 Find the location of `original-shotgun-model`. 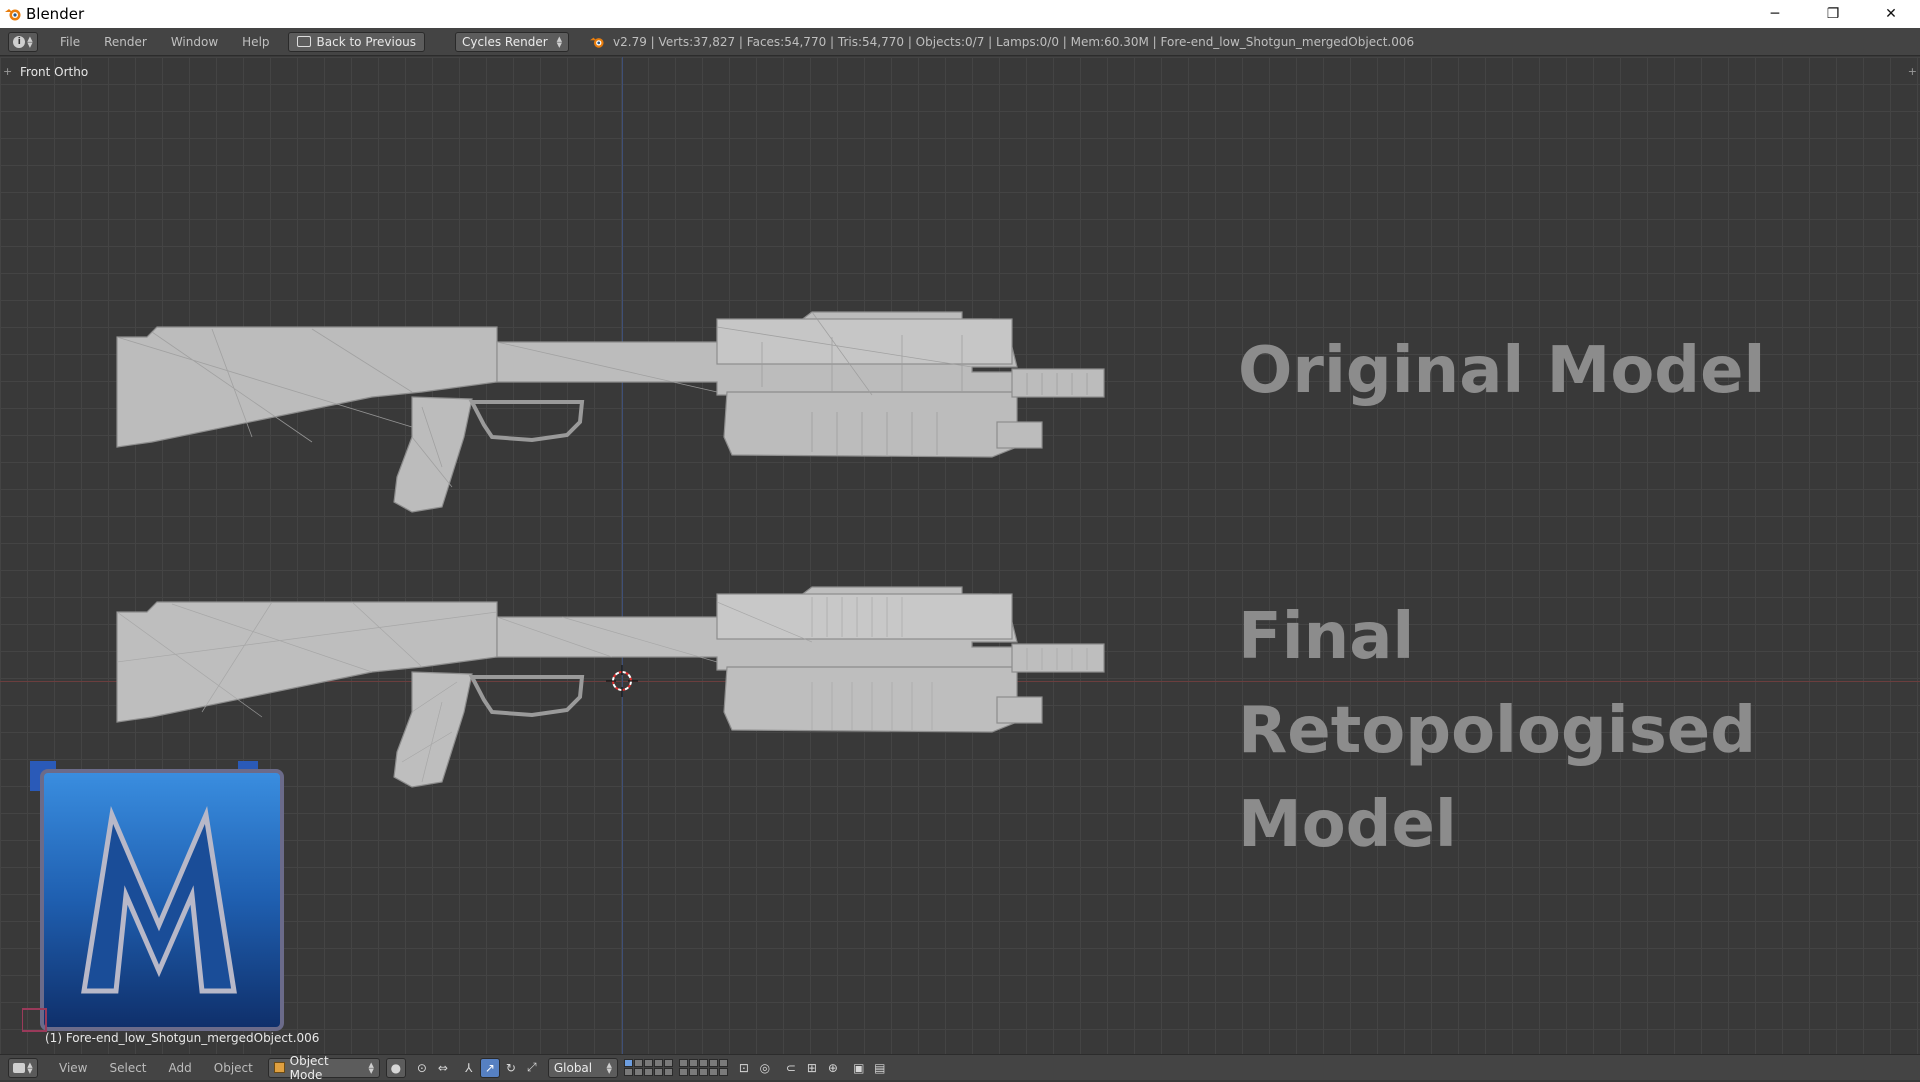

original-shotgun-model is located at coordinates (662, 437).